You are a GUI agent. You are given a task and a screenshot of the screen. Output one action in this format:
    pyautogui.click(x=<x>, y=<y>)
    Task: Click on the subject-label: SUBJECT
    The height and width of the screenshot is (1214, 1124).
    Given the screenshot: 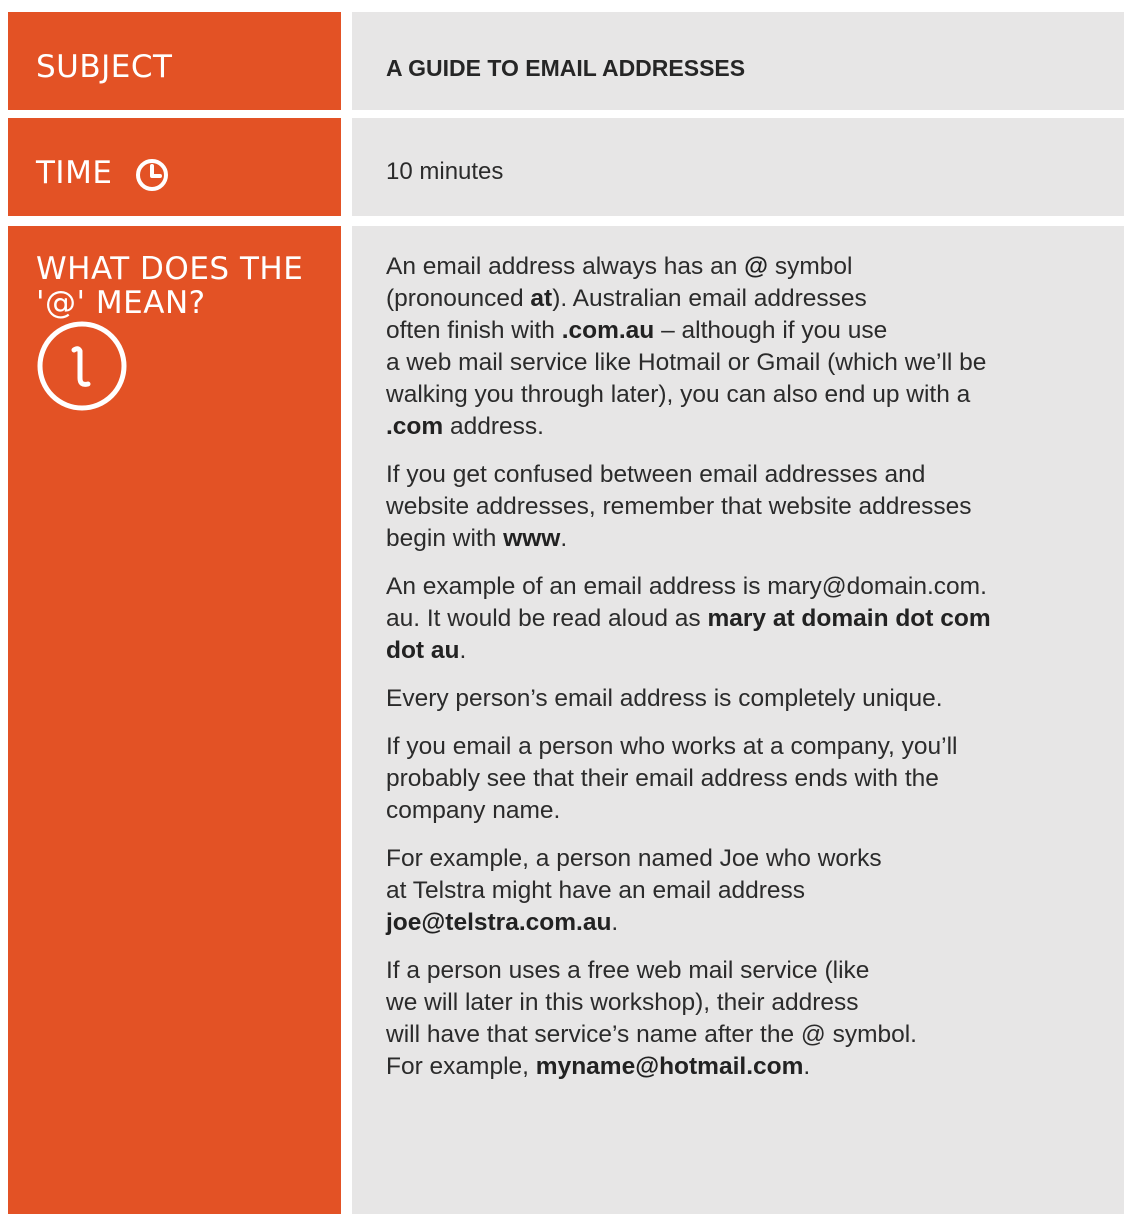 What is the action you would take?
    pyautogui.click(x=104, y=67)
    